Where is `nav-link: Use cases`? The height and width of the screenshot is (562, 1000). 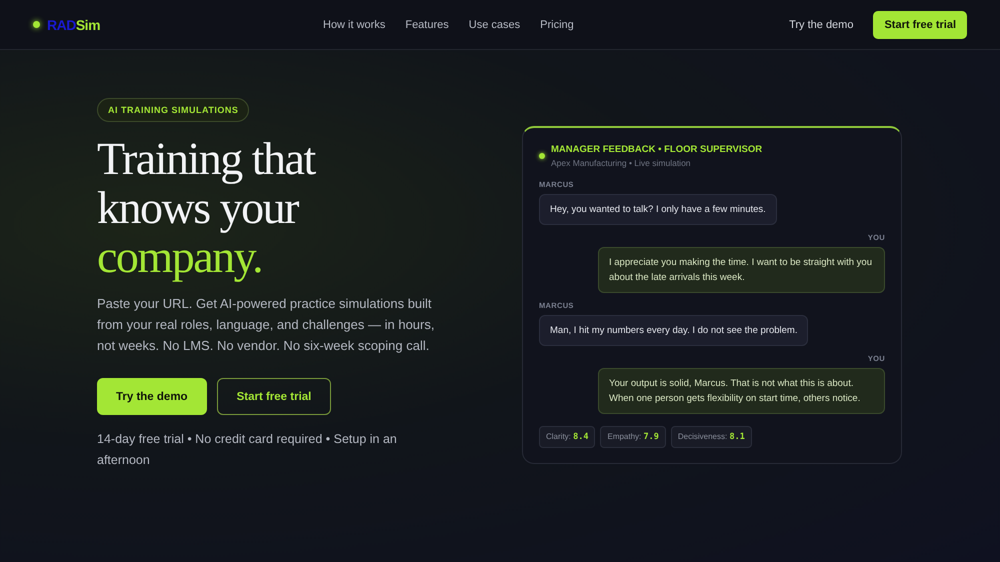
nav-link: Use cases is located at coordinates (494, 24).